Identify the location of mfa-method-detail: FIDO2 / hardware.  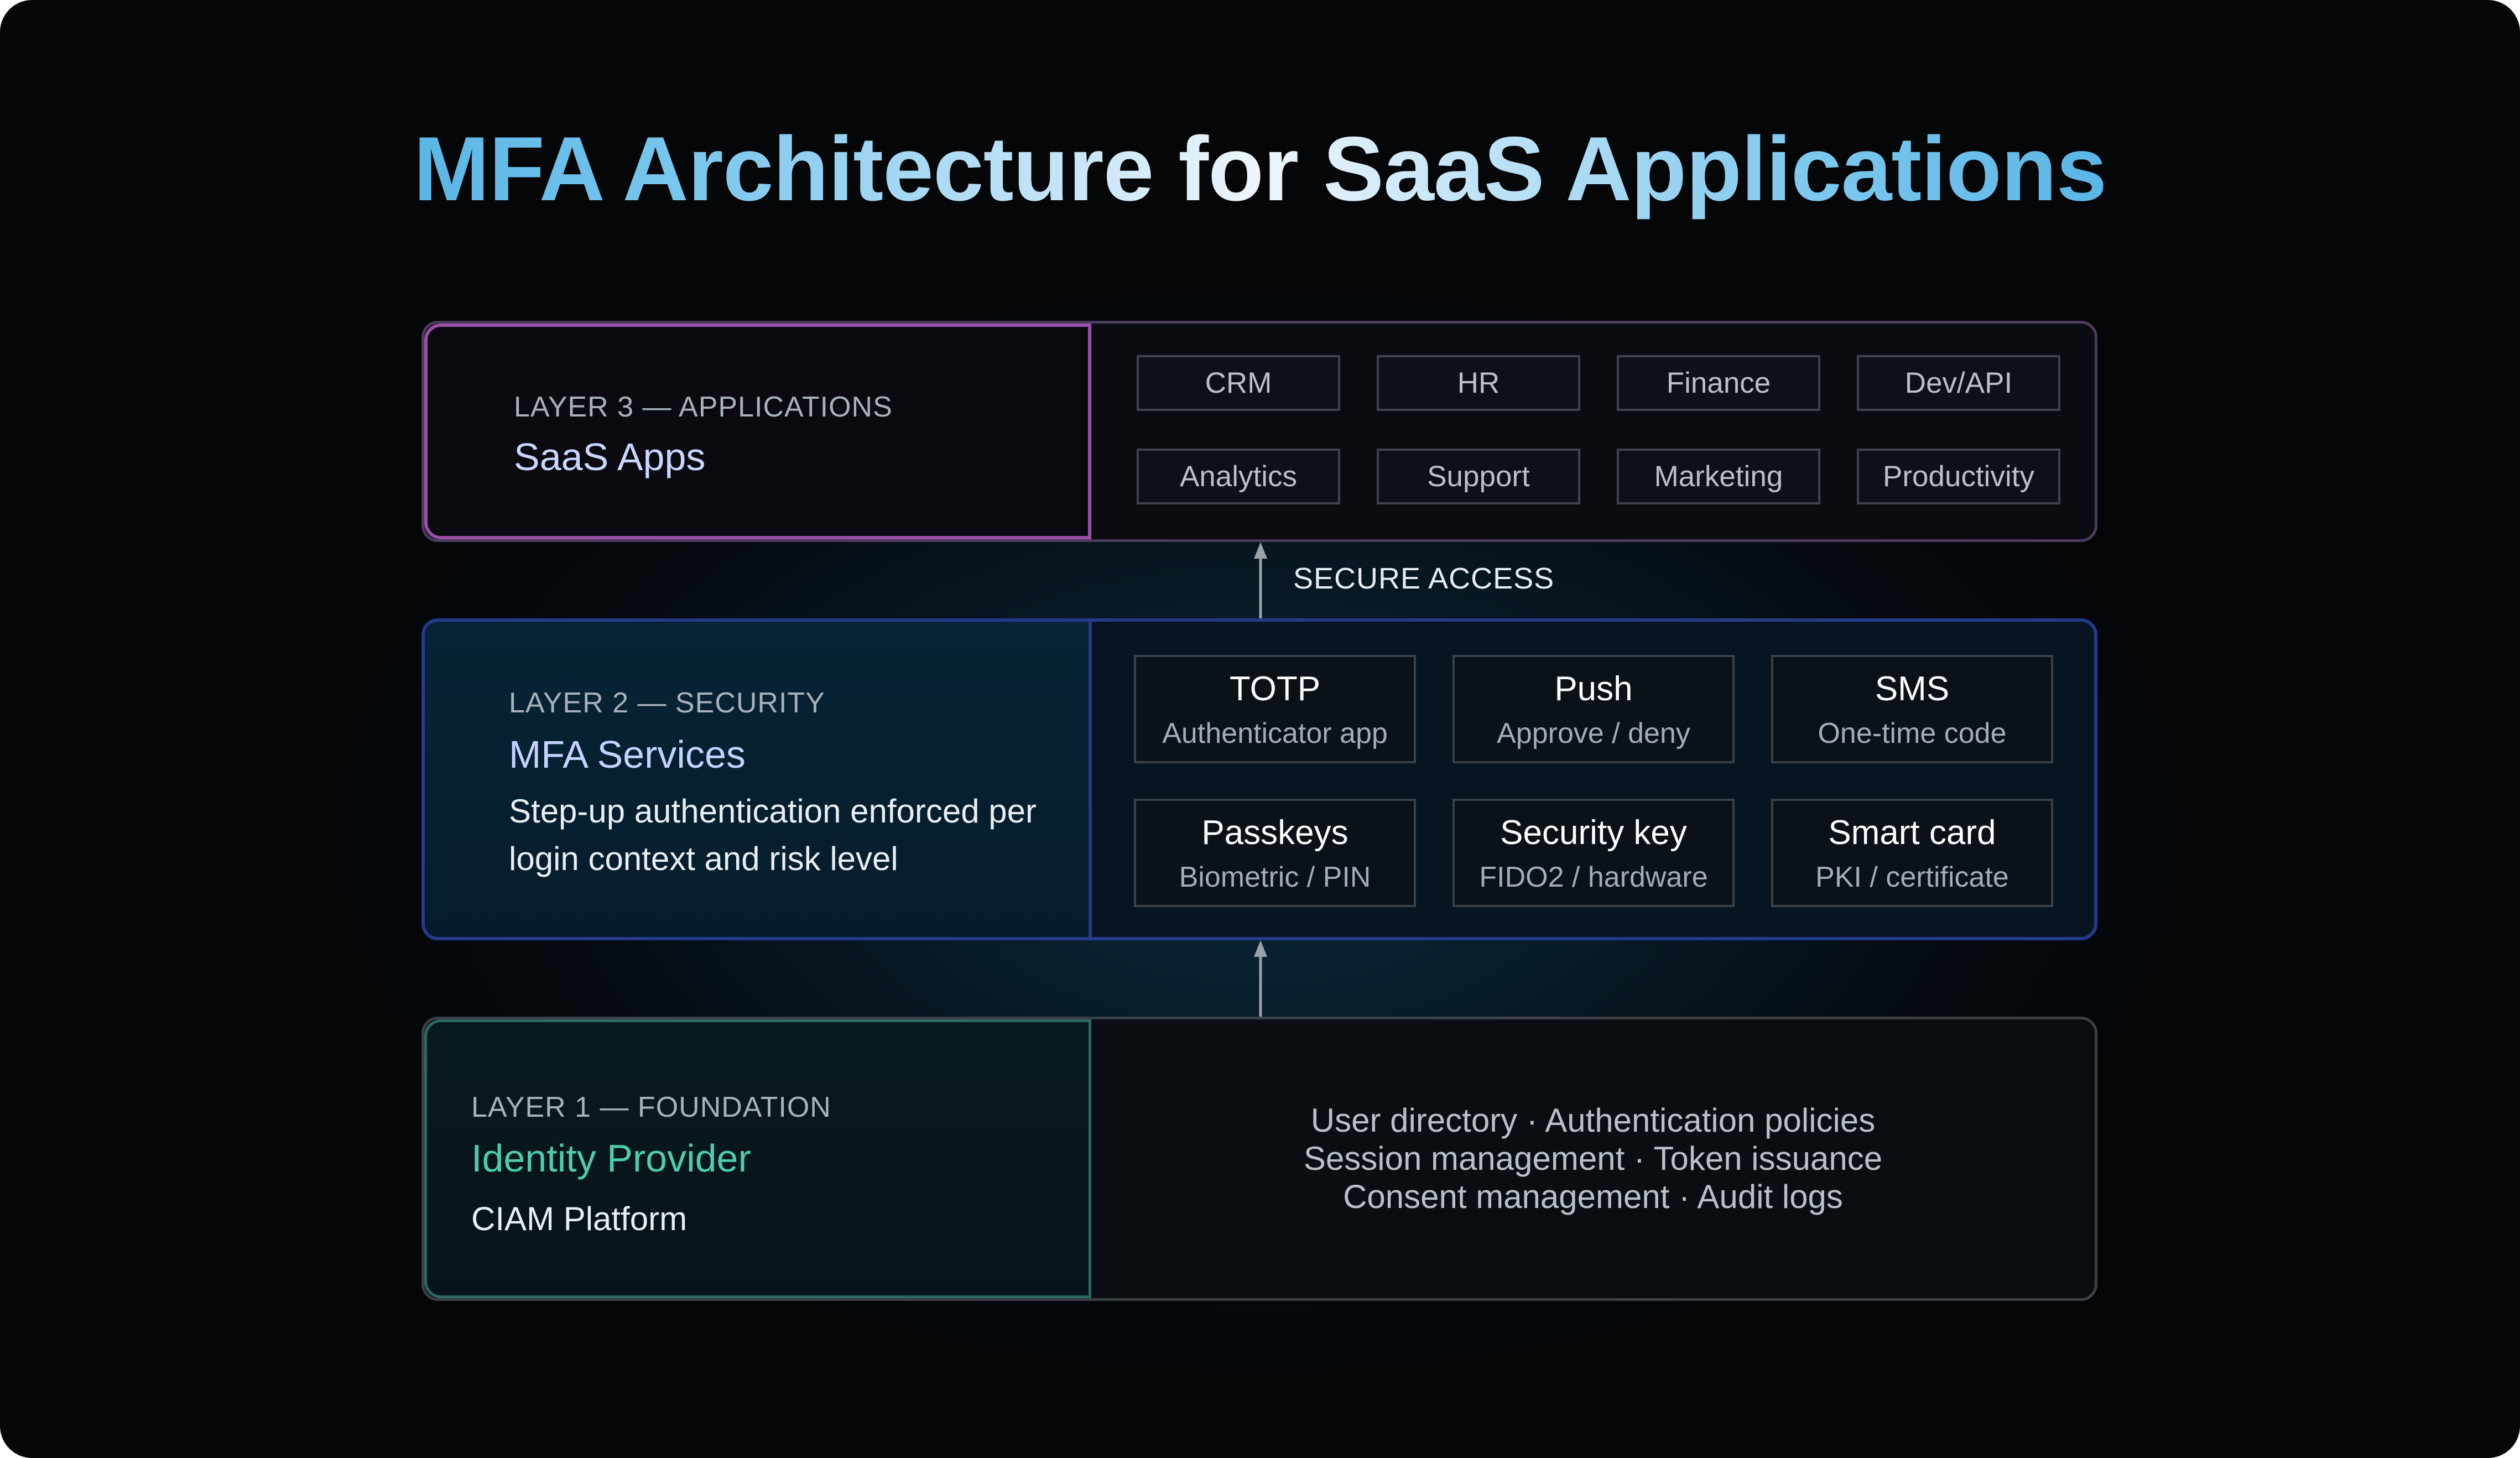
(1593, 877).